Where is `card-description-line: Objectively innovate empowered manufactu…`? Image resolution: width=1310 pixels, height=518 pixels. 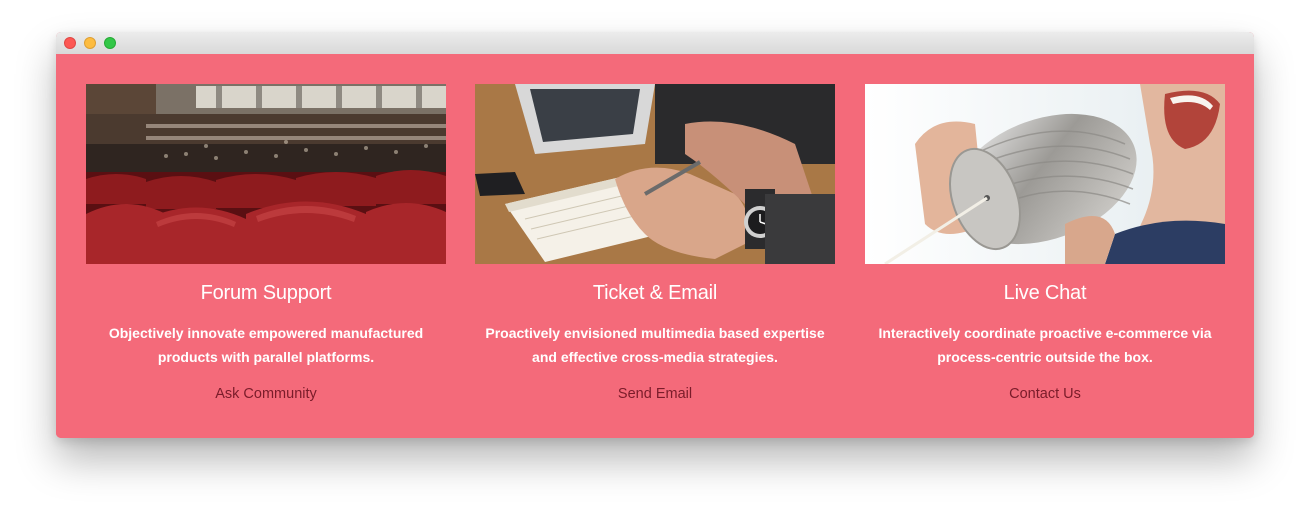 card-description-line: Objectively innovate empowered manufactu… is located at coordinates (266, 333).